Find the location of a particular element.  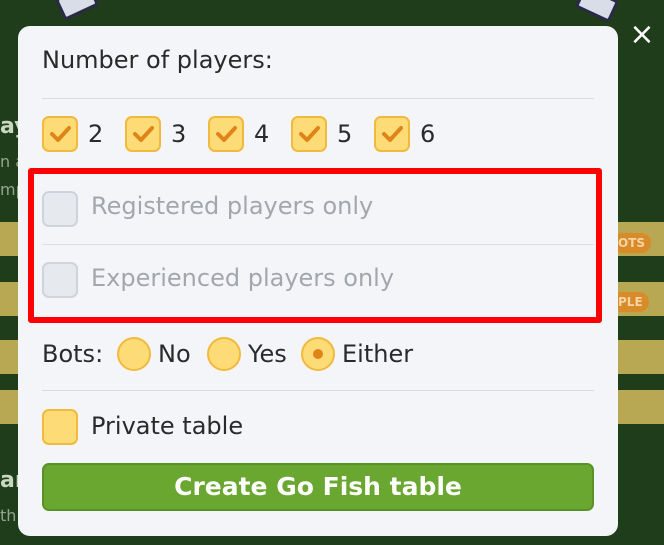

radio-selected-dot is located at coordinates (318, 354).